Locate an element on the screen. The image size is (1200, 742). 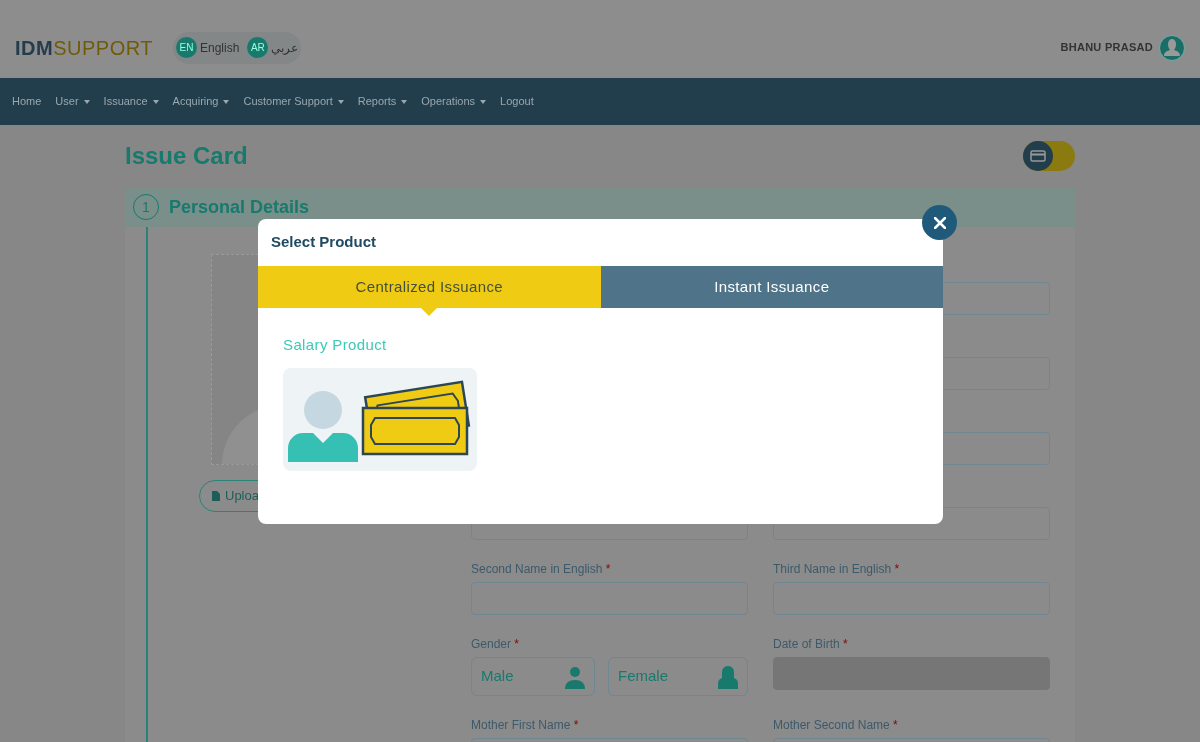
field-label: Gender * is located at coordinates (496, 643).